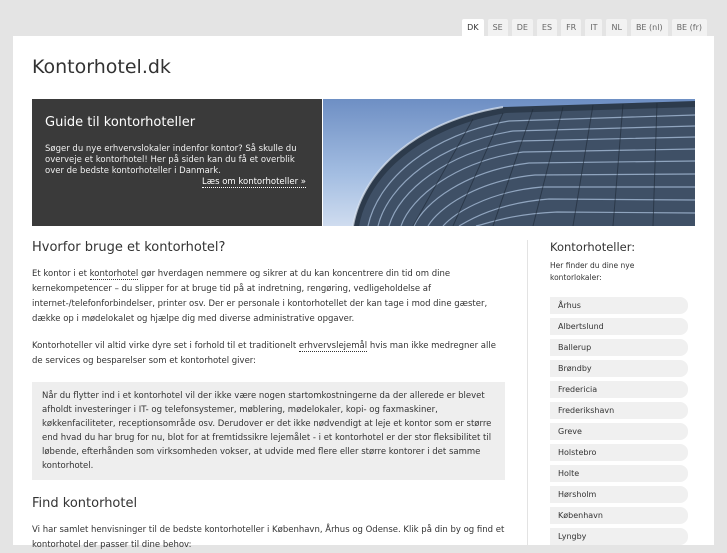 Image resolution: width=727 pixels, height=553 pixels. Describe the element at coordinates (254, 182) in the screenshot. I see `read-more-link: Læs om kontorhoteller »` at that location.